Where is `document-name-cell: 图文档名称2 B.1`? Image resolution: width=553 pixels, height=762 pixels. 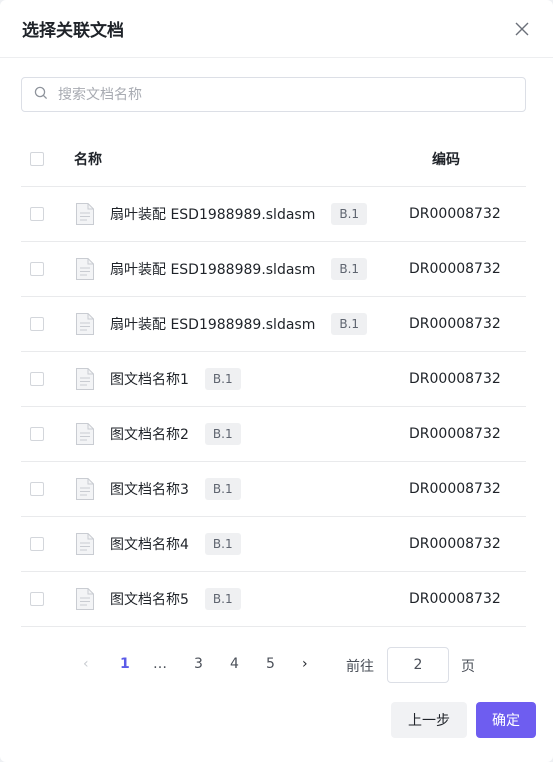
document-name-cell: 图文档名称2 B.1 is located at coordinates (175, 434).